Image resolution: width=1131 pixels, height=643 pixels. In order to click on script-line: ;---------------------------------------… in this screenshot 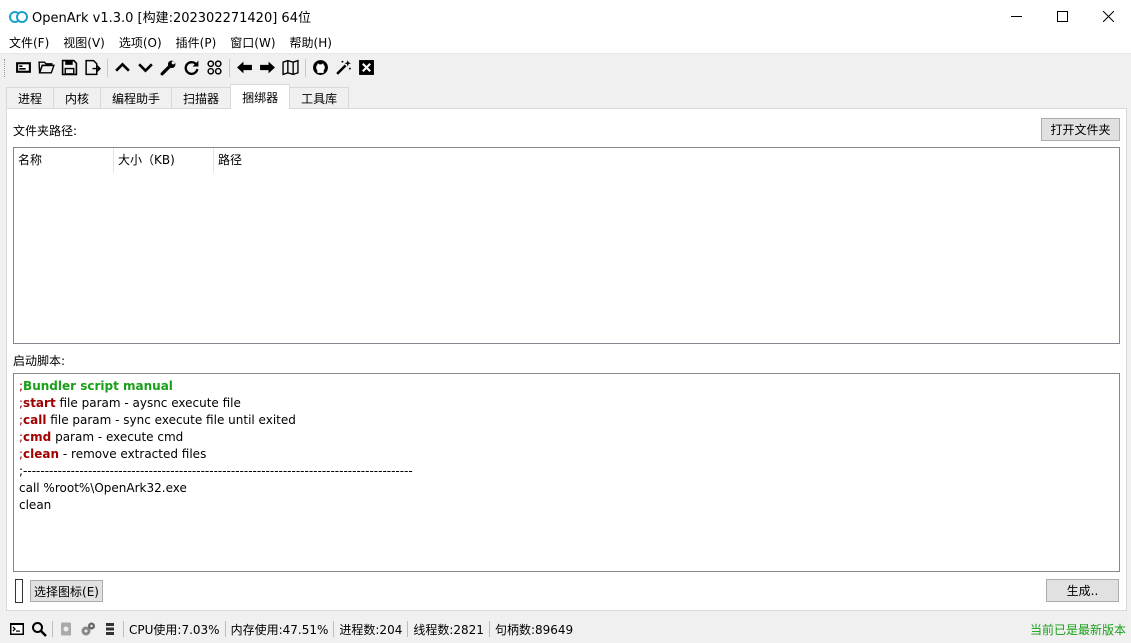, I will do `click(216, 471)`.